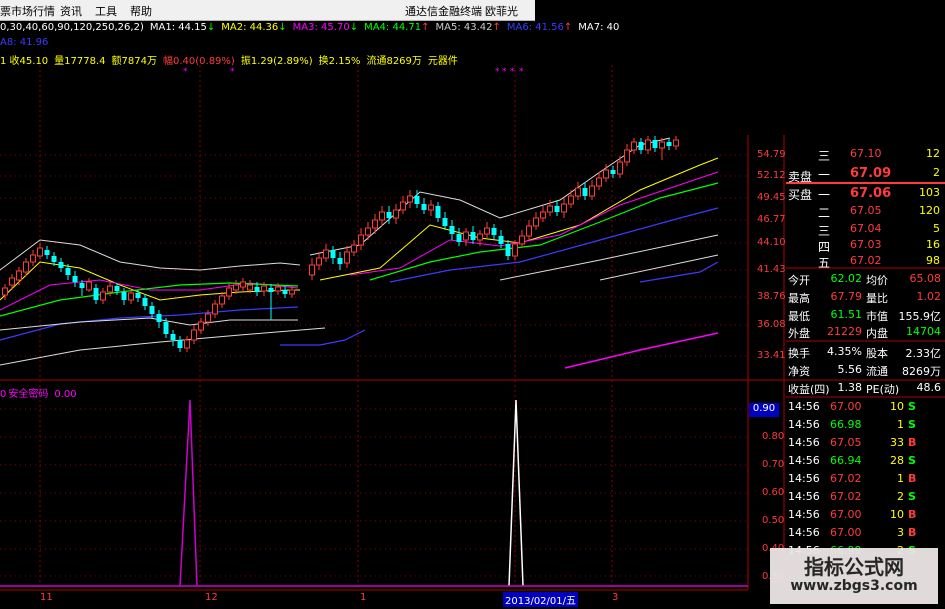 The height and width of the screenshot is (609, 945). I want to click on app-title: 通达信金融终端, so click(443, 11).